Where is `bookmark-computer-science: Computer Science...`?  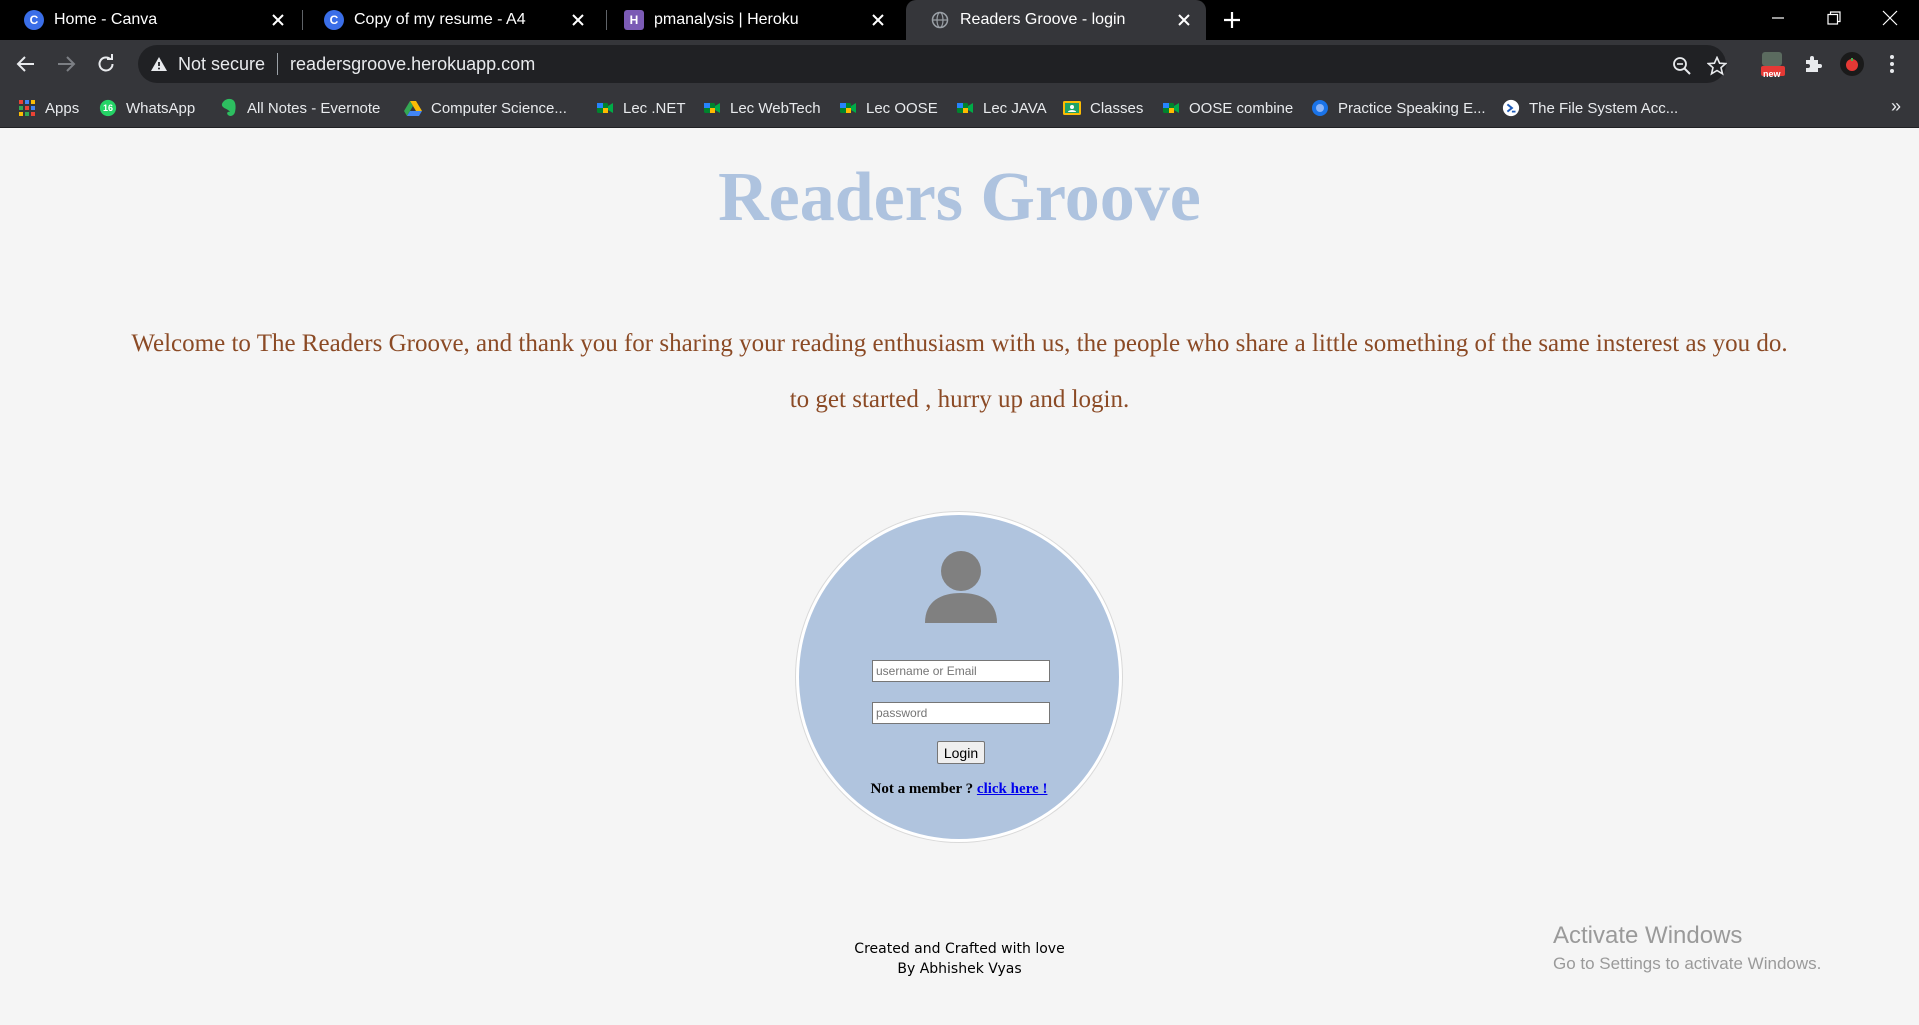 bookmark-computer-science: Computer Science... is located at coordinates (485, 108).